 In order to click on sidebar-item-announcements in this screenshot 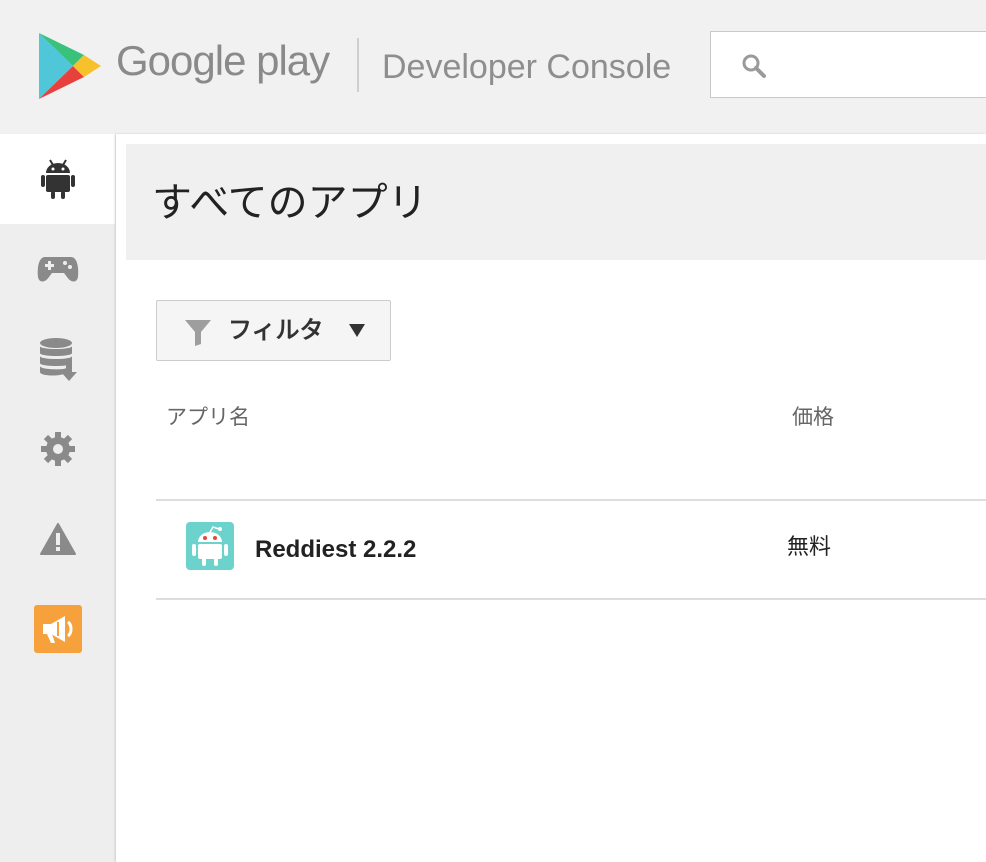, I will do `click(57, 629)`.